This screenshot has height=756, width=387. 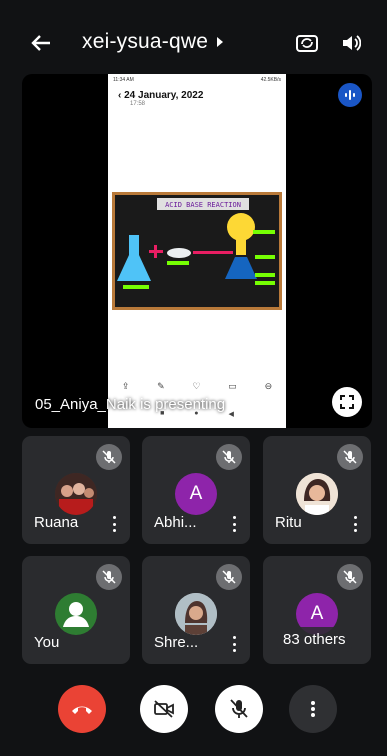 What do you see at coordinates (317, 610) in the screenshot?
I see `participant-tile-others: A 83 others` at bounding box center [317, 610].